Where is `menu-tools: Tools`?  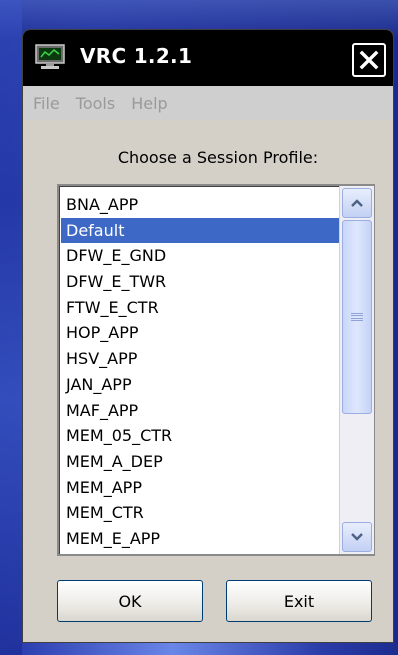 menu-tools: Tools is located at coordinates (95, 103).